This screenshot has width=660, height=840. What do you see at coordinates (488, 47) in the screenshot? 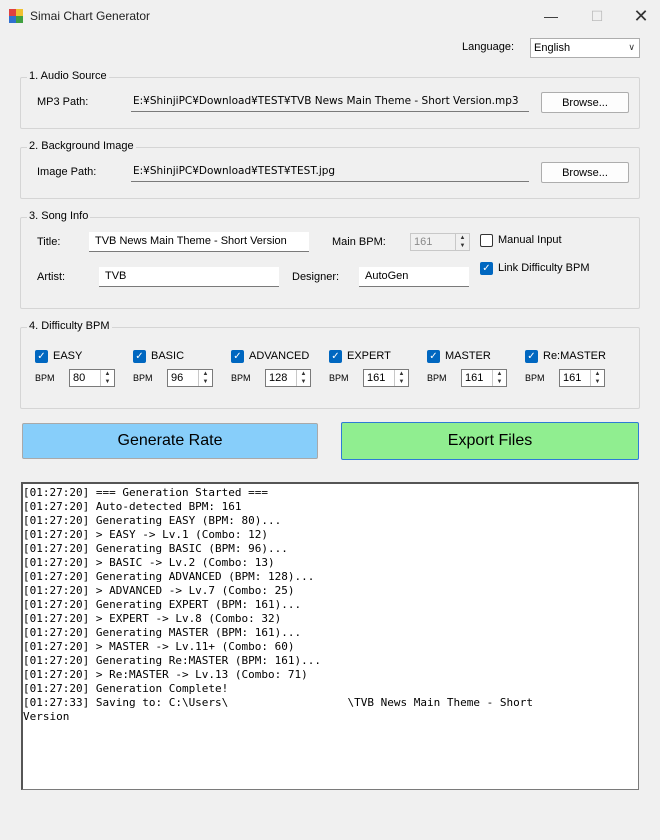
I see `language-label: Language:` at bounding box center [488, 47].